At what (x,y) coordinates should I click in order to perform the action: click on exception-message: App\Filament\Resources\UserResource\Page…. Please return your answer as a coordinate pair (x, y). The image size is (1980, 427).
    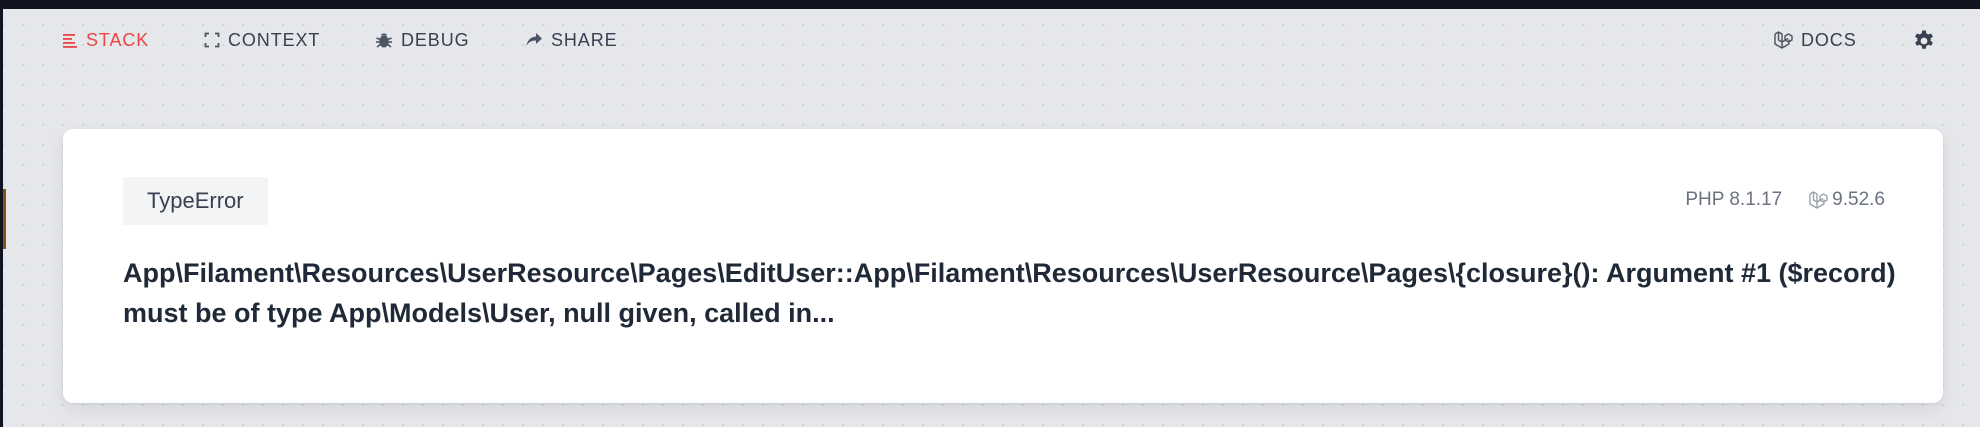
    Looking at the image, I should click on (1009, 293).